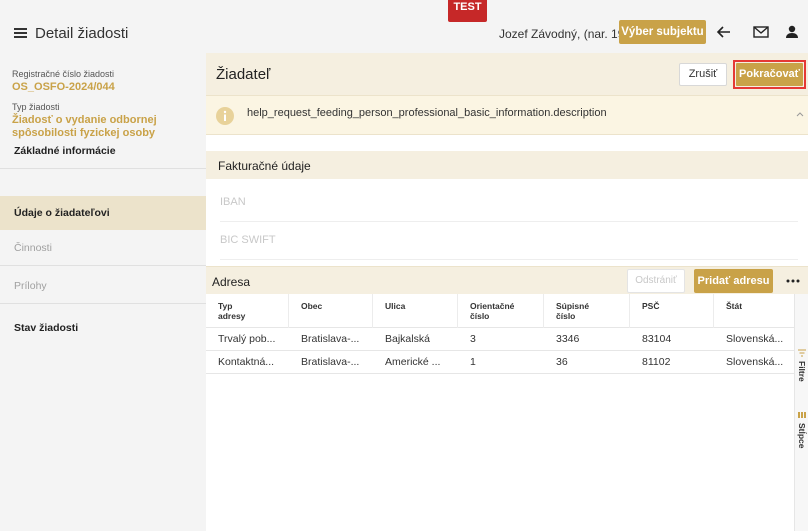 The height and width of the screenshot is (531, 808). What do you see at coordinates (509, 209) in the screenshot?
I see `iban-field: IBAN` at bounding box center [509, 209].